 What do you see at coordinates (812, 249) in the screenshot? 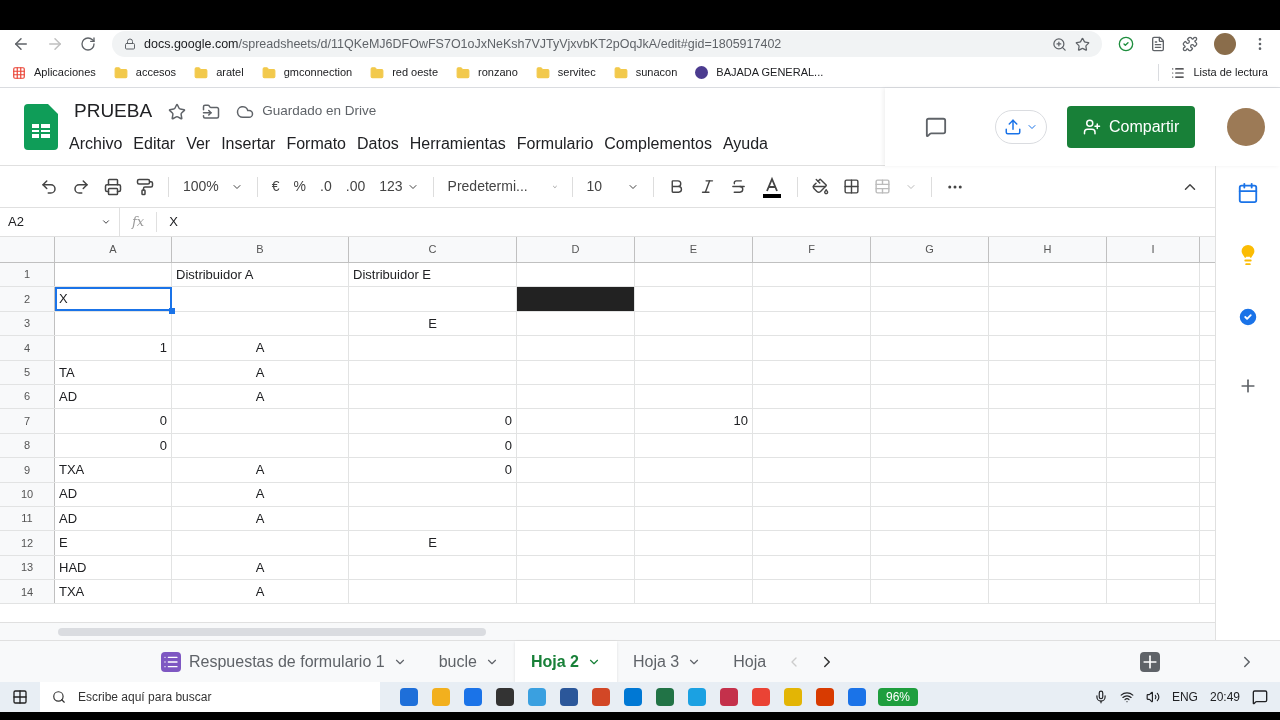
I see `column-header: F` at bounding box center [812, 249].